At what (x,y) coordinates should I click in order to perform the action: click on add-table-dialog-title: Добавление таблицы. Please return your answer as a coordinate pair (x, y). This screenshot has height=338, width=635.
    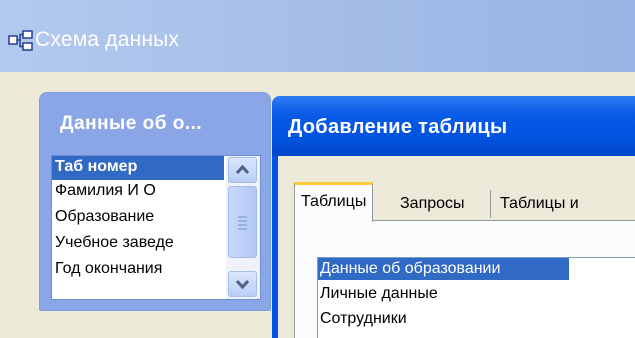
    Looking at the image, I should click on (398, 127).